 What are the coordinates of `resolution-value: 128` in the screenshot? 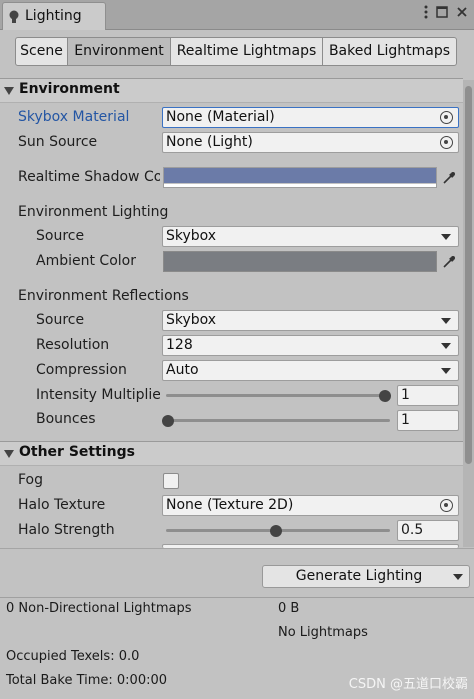 It's located at (179, 345).